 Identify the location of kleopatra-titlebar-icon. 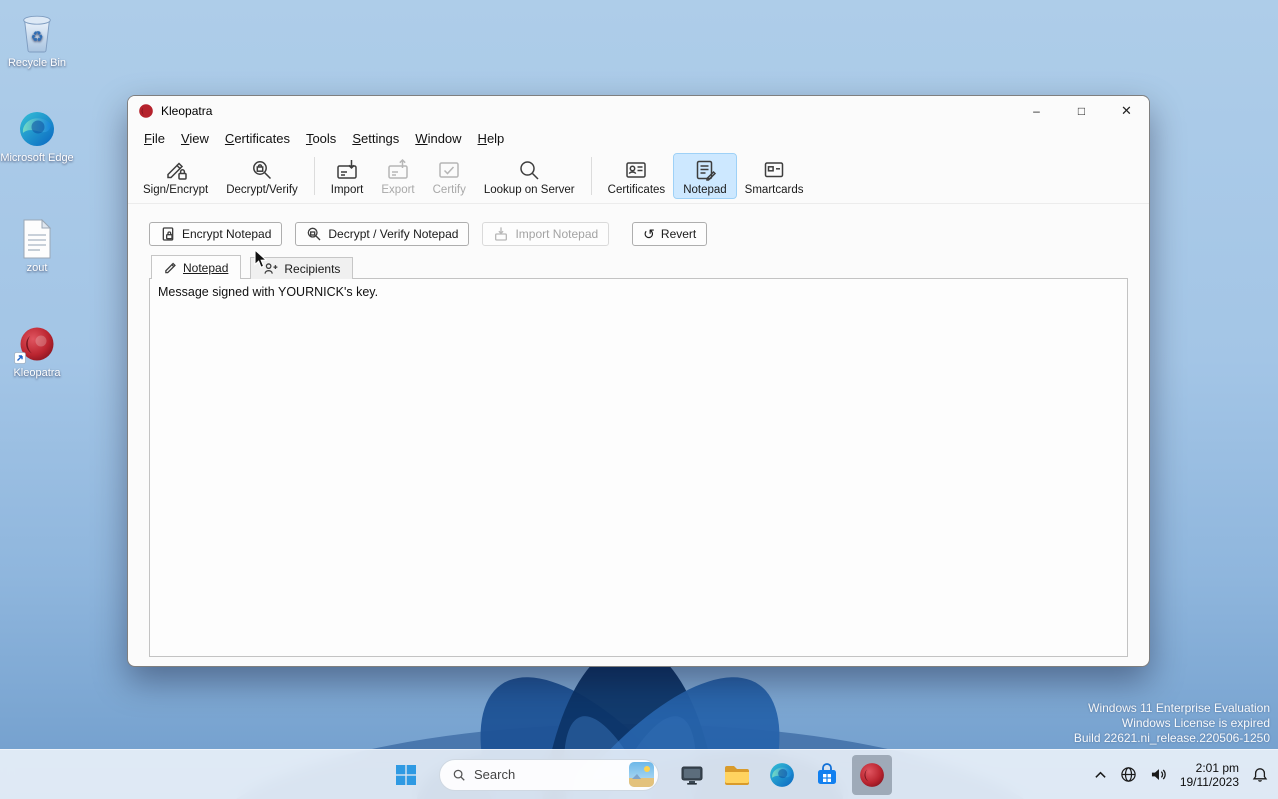
(146, 111).